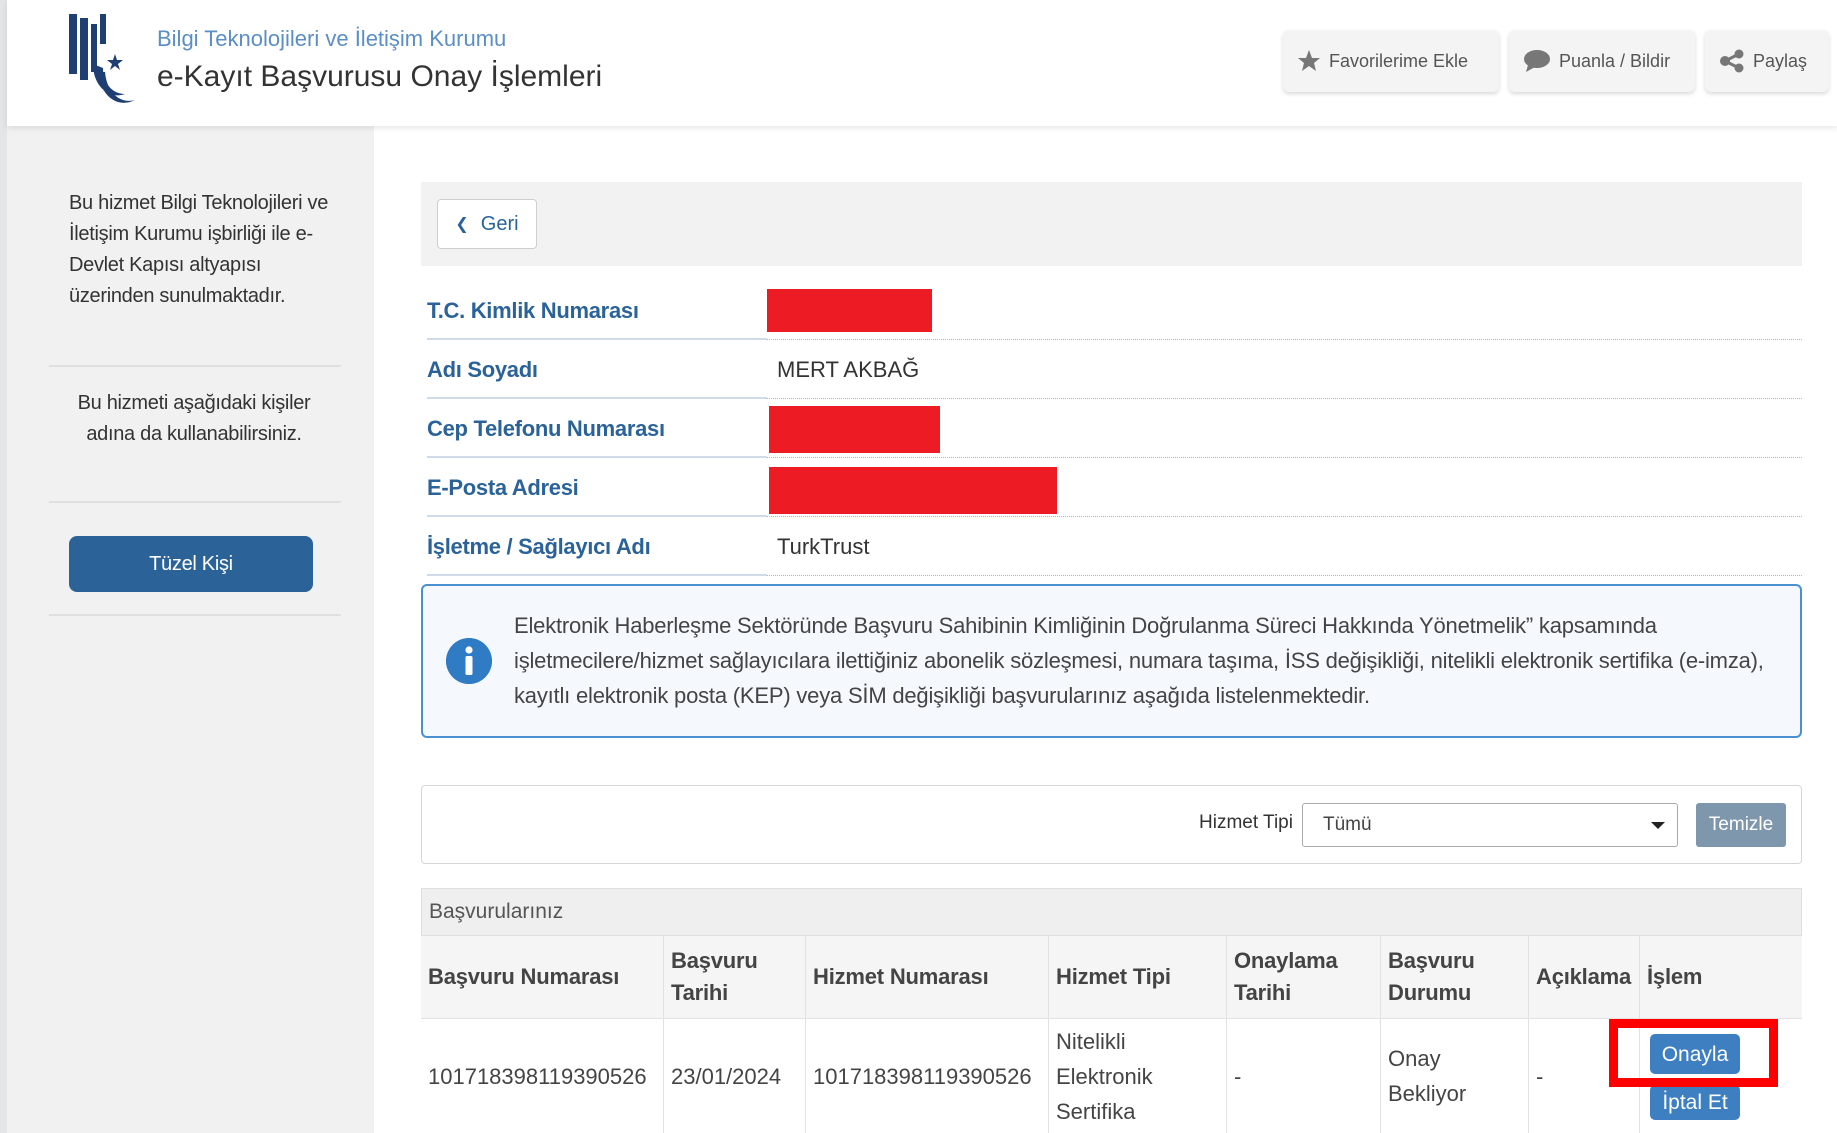 The height and width of the screenshot is (1133, 1837). What do you see at coordinates (469, 661) in the screenshot?
I see `info-icon` at bounding box center [469, 661].